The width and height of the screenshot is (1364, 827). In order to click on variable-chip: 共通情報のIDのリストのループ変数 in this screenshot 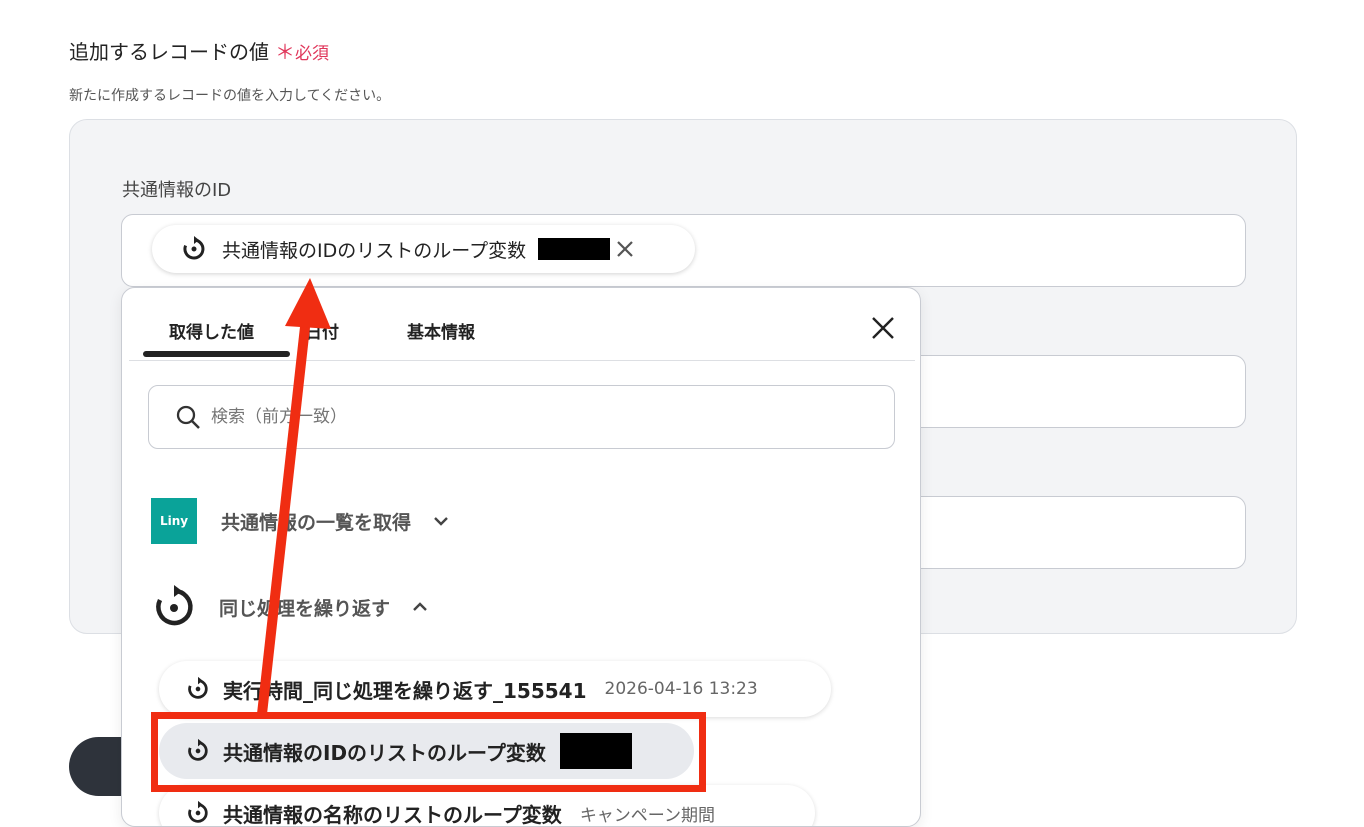, I will do `click(423, 249)`.